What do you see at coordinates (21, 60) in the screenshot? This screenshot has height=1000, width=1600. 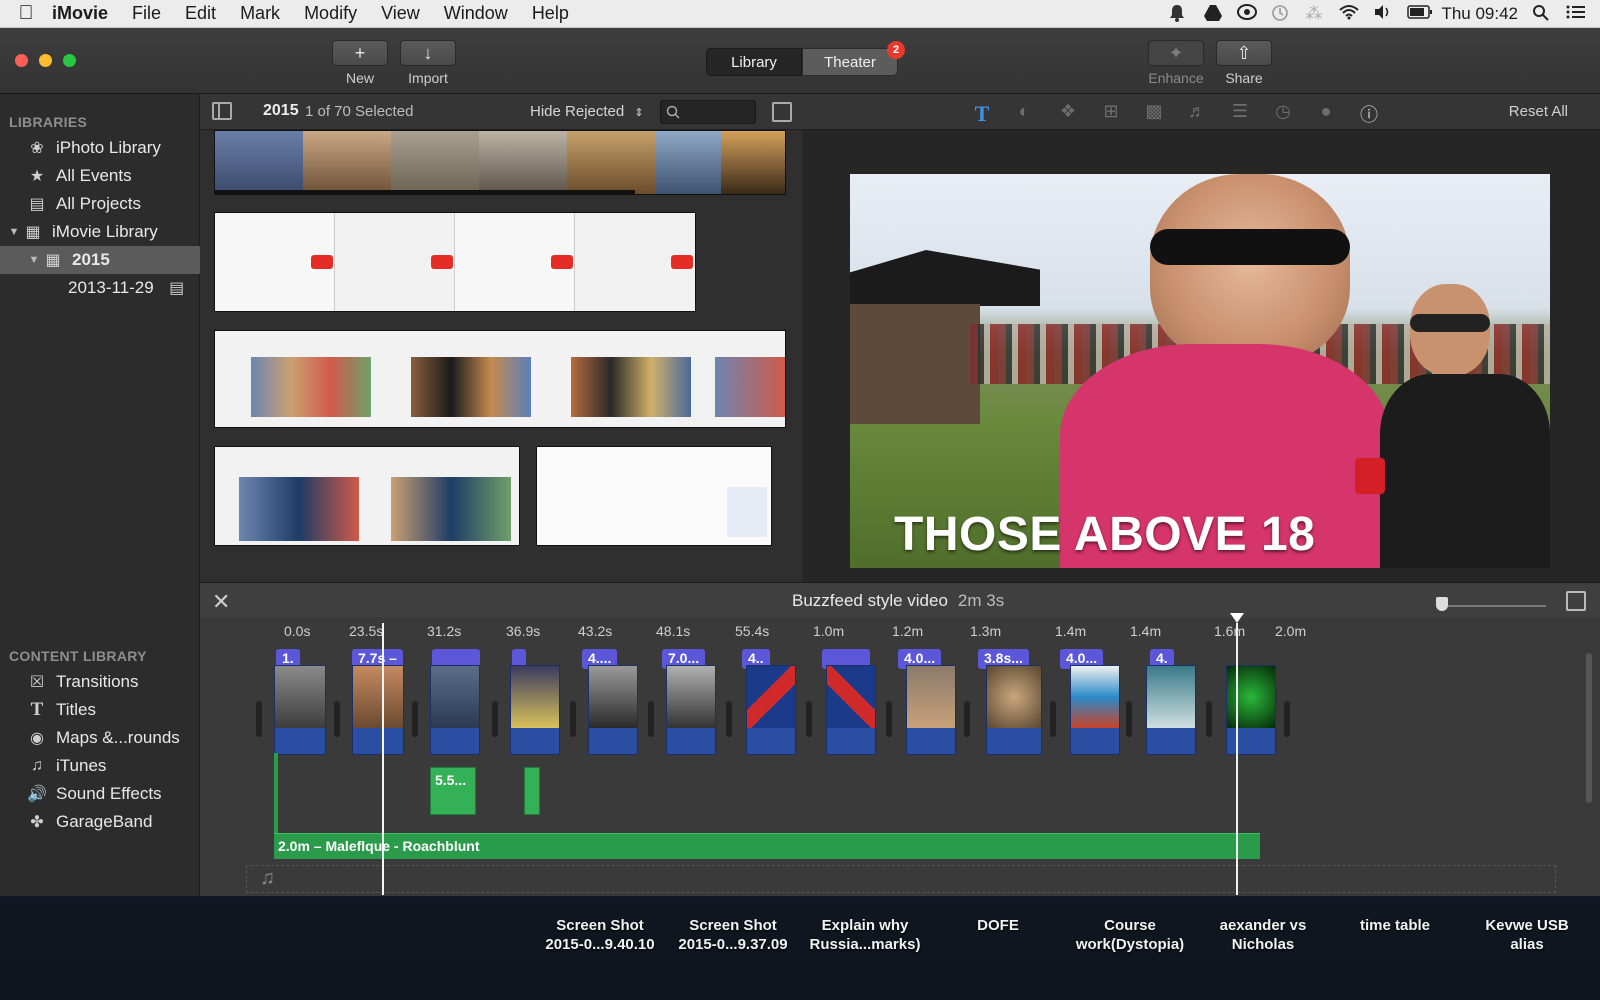 I see `window-close-button` at bounding box center [21, 60].